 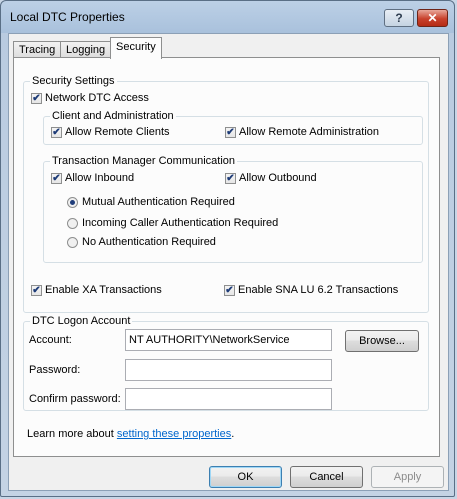 What do you see at coordinates (100, 178) in the screenshot?
I see `allow-inbound-label: Allow Inbound` at bounding box center [100, 178].